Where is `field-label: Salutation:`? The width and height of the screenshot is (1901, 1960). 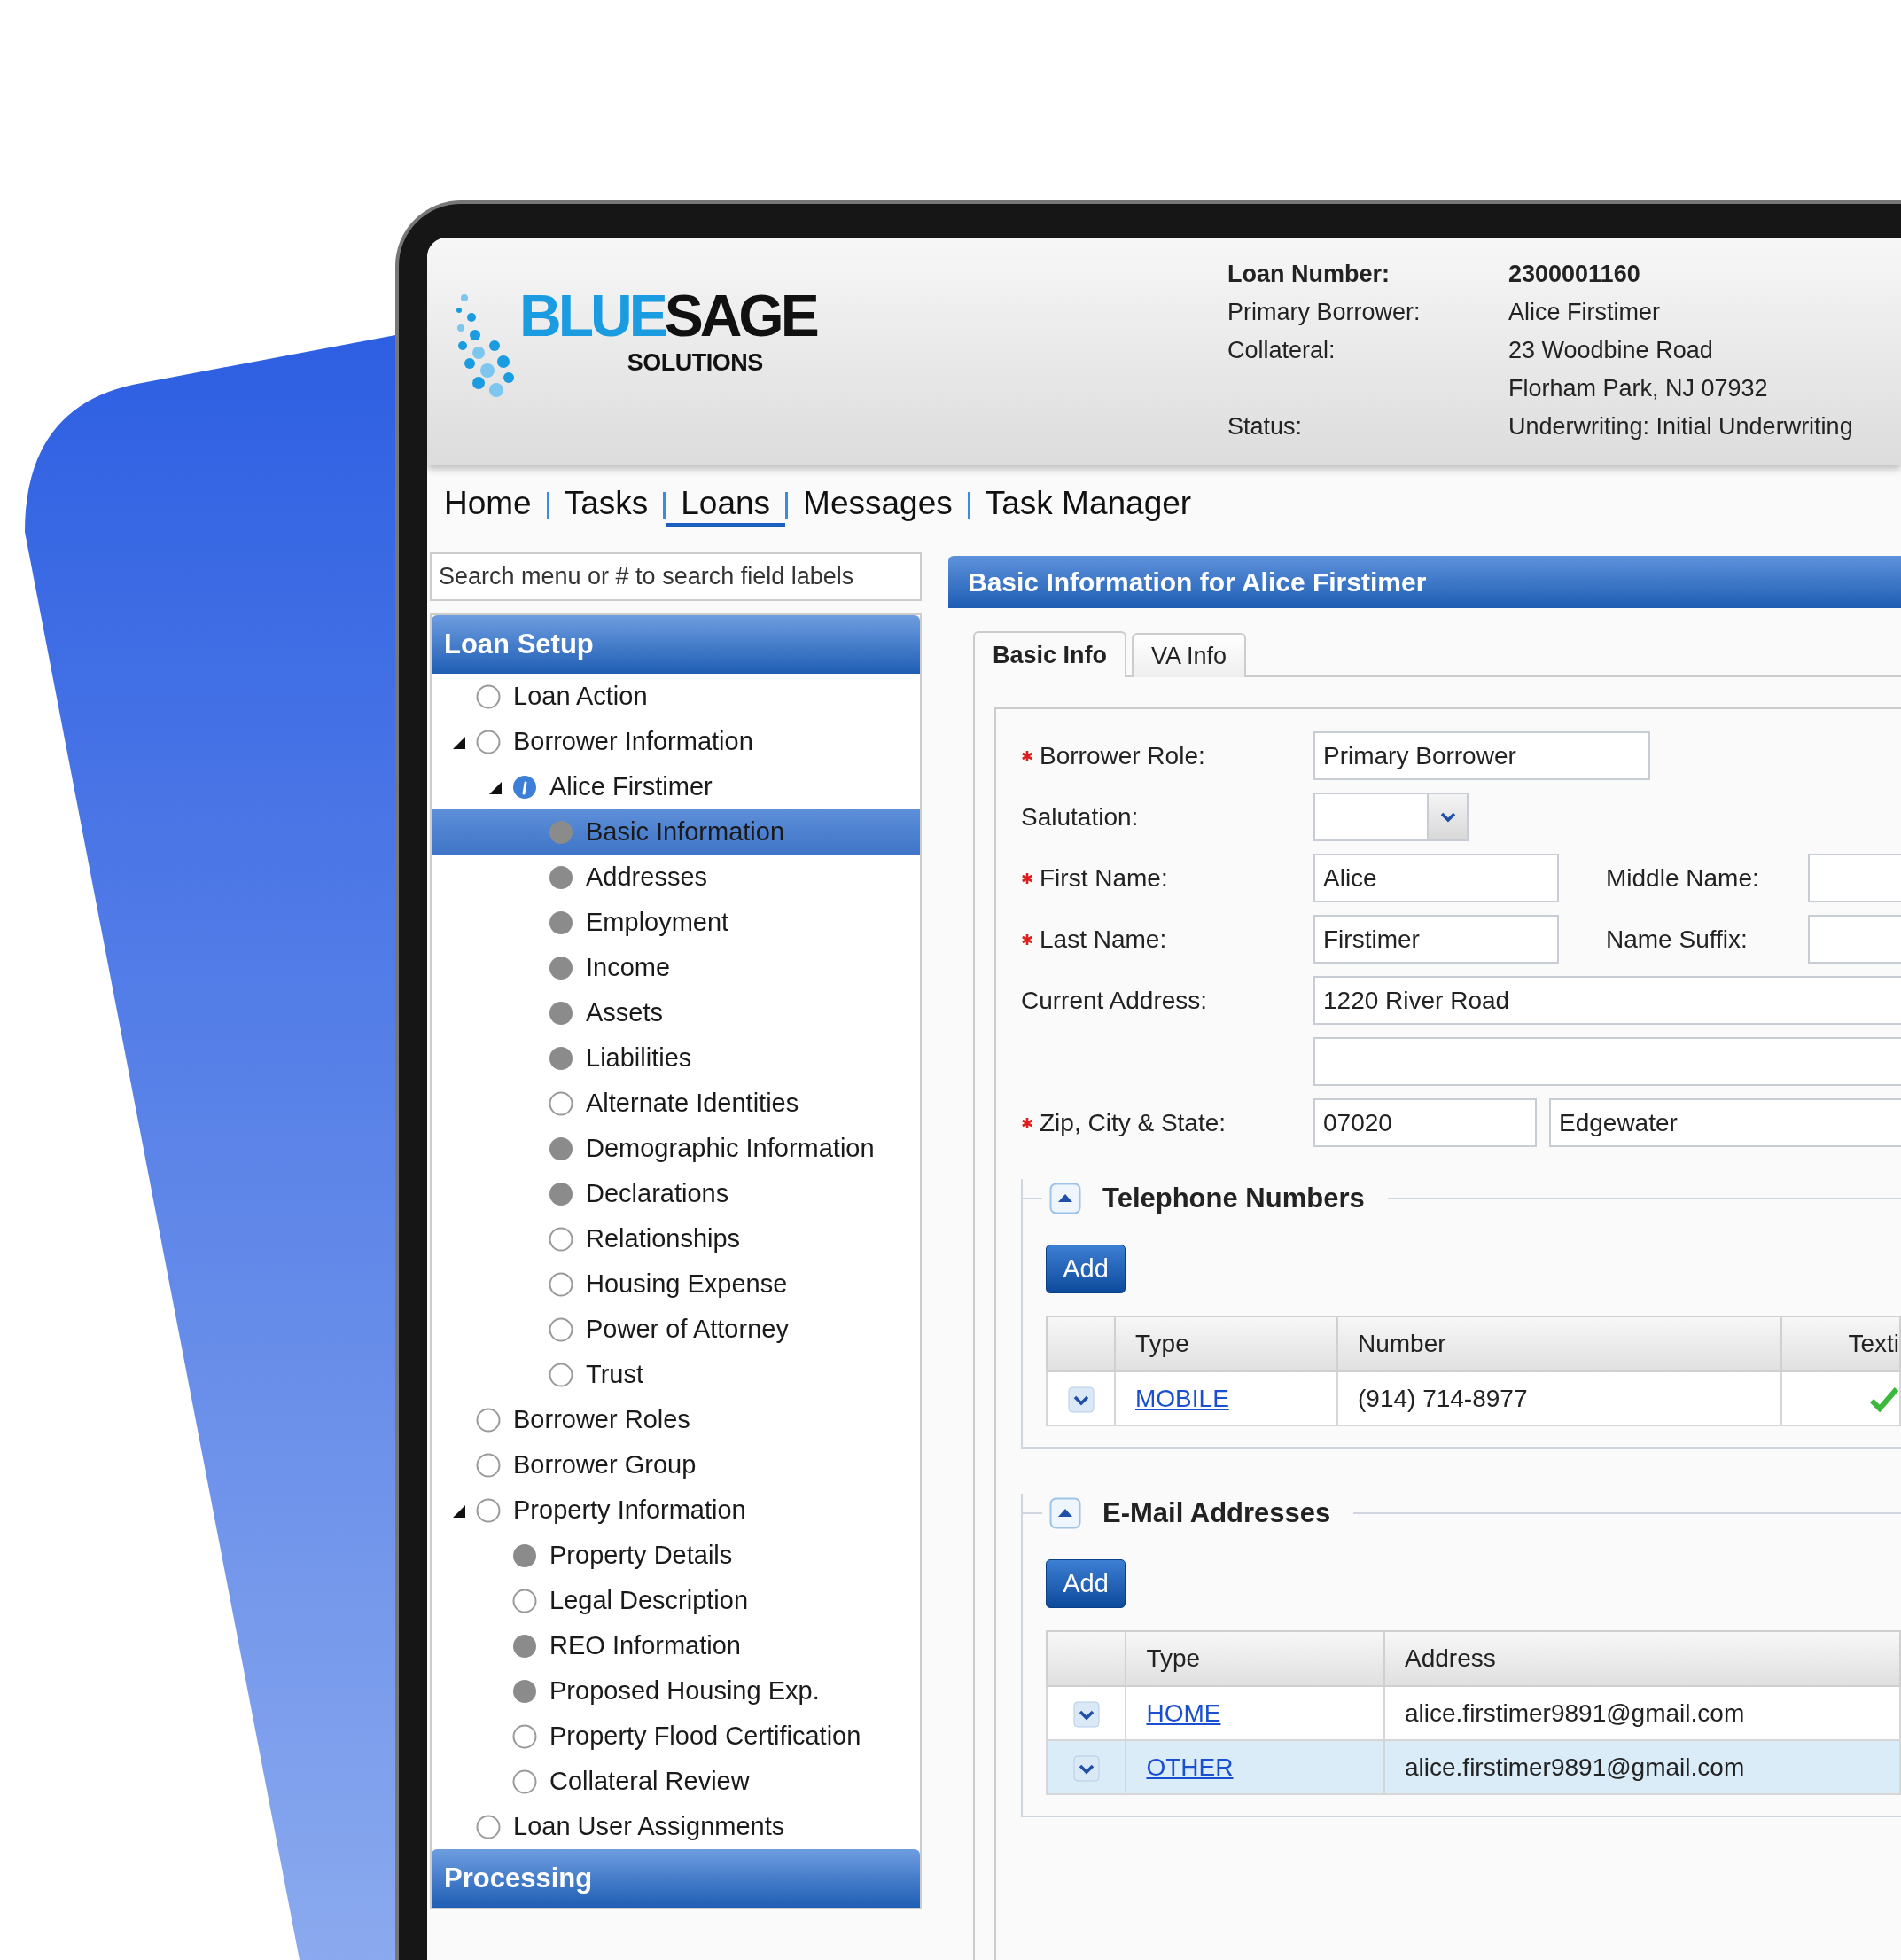 field-label: Salutation: is located at coordinates (1080, 816).